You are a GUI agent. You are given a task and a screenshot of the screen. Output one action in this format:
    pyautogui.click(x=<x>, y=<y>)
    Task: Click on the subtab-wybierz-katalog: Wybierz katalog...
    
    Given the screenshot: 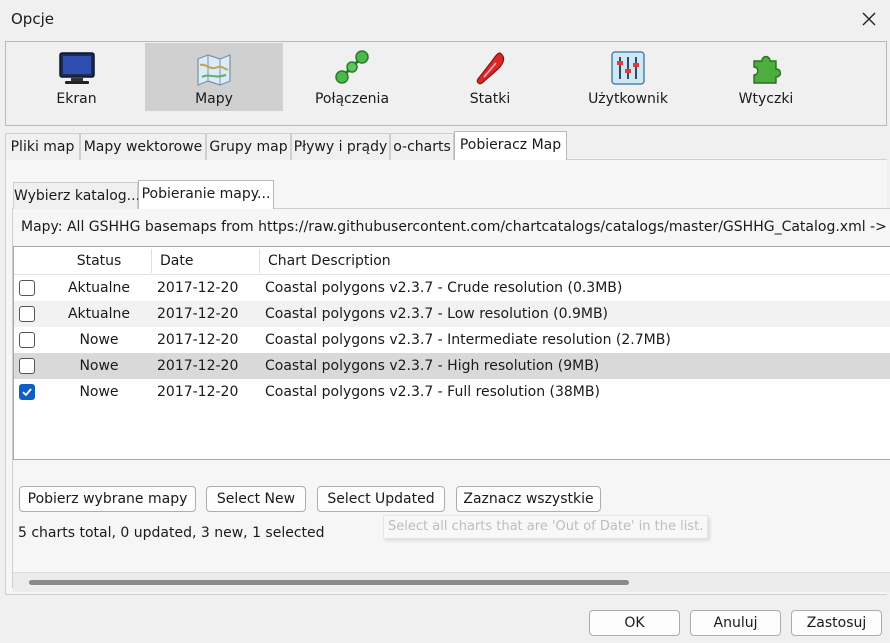 What is the action you would take?
    pyautogui.click(x=76, y=195)
    